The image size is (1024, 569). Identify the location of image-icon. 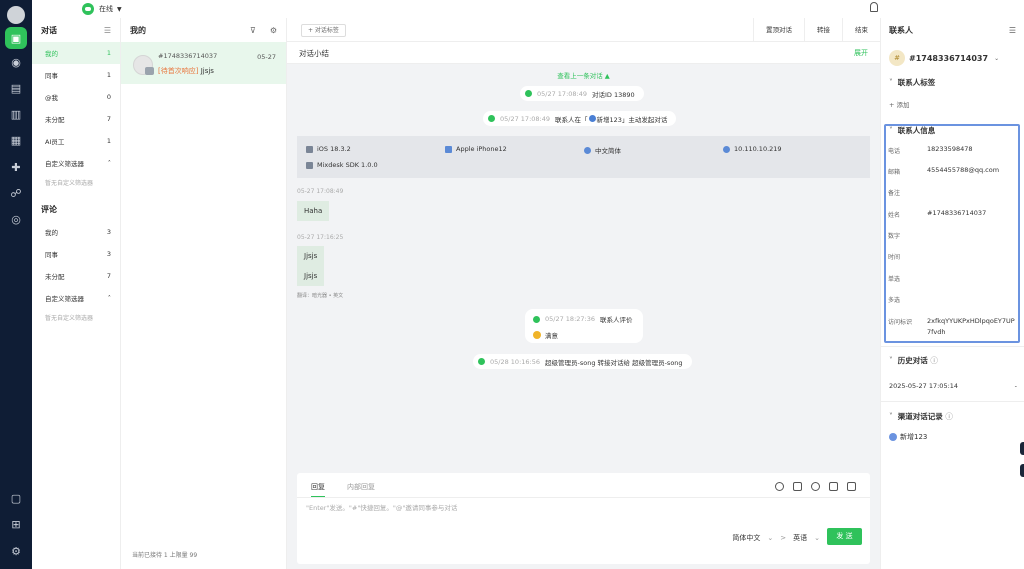
(797, 486).